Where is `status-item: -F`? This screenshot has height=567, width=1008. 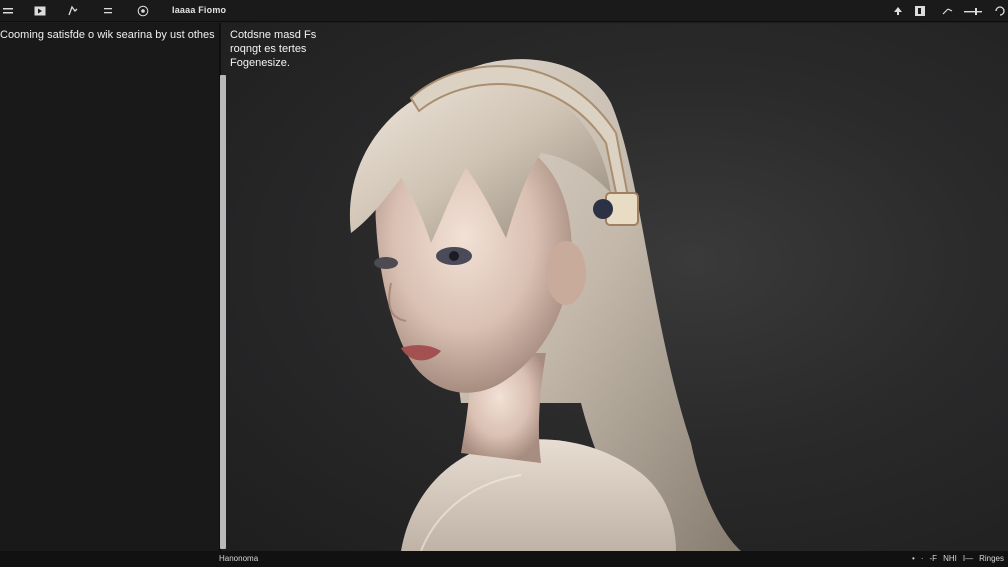
status-item: -F is located at coordinates (934, 558).